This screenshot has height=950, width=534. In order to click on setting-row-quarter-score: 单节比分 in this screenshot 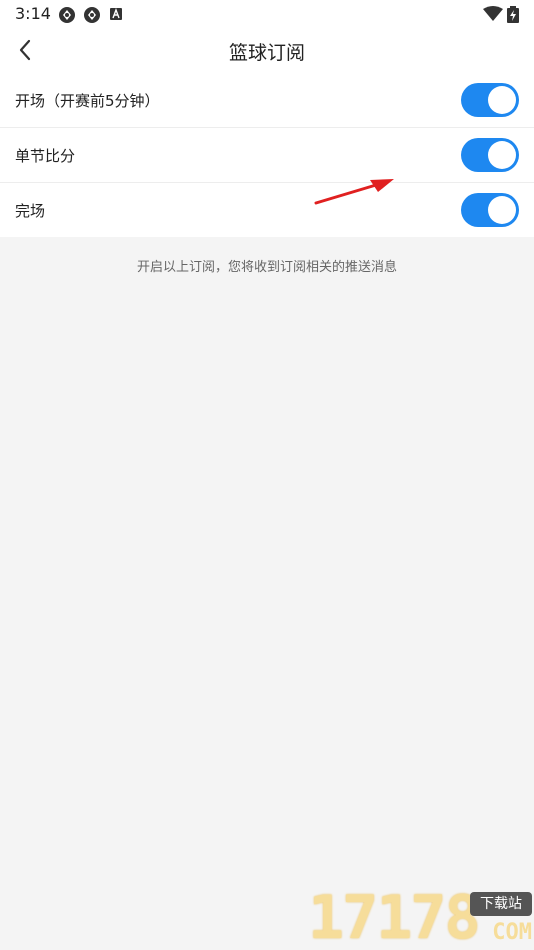, I will do `click(267, 155)`.